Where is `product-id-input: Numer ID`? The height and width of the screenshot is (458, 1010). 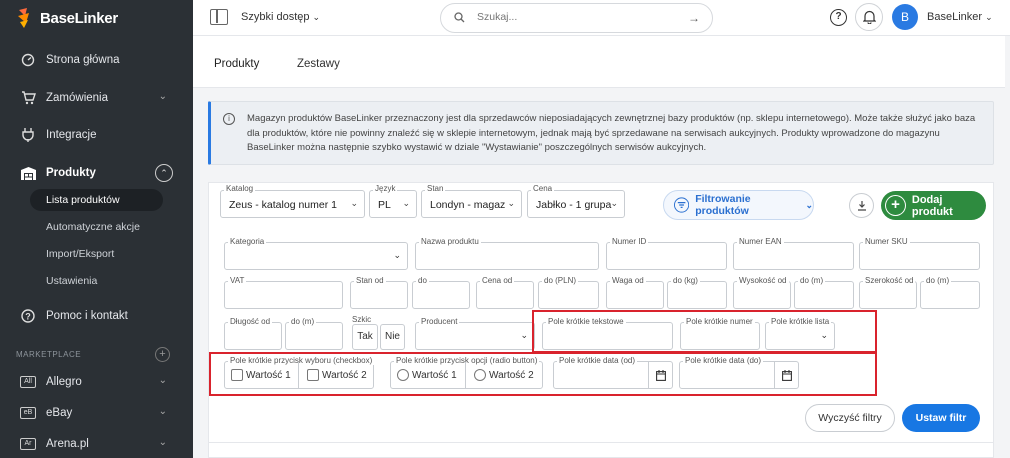
product-id-input: Numer ID is located at coordinates (666, 253).